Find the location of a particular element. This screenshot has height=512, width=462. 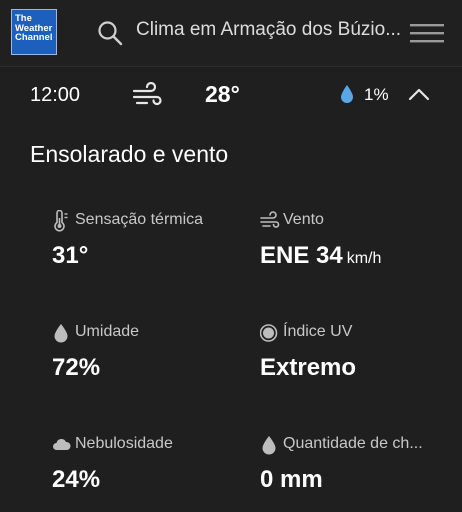

wind-value-row: ENE 34 km/h is located at coordinates (360, 256).